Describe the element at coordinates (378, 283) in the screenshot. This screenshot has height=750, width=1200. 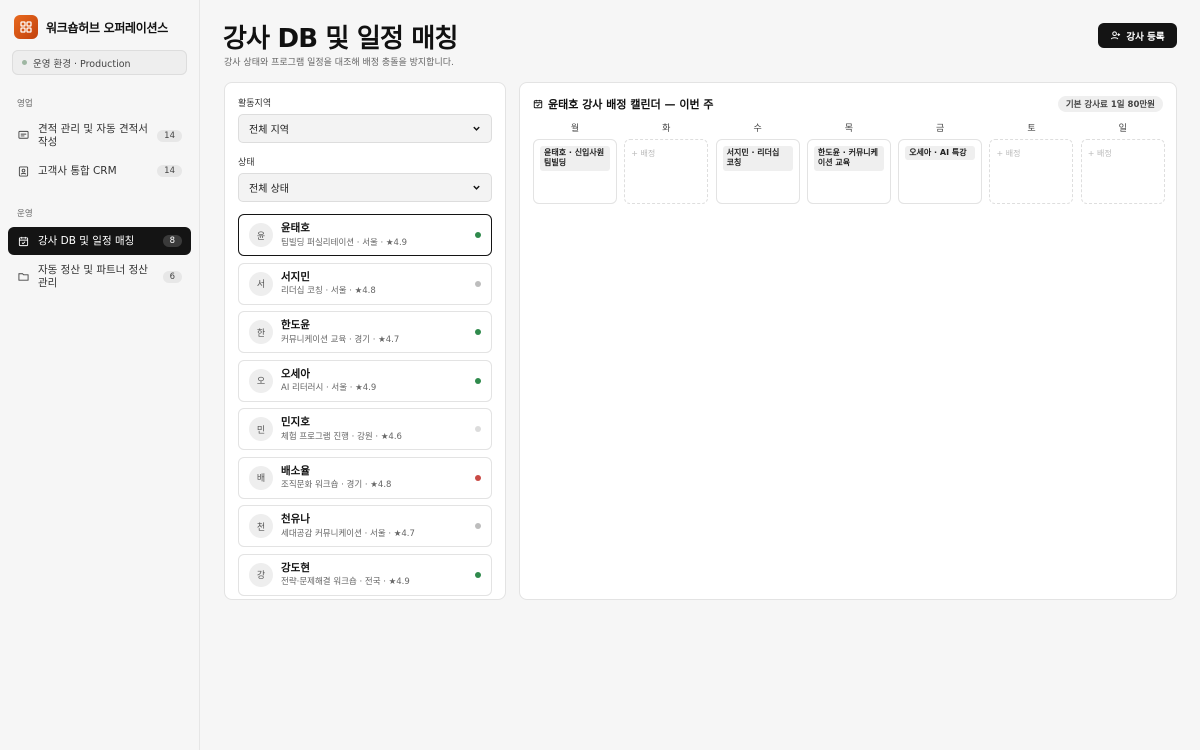
I see `instructor-info: 서지민리더십 코칭 · 서울 · ★4.8` at that location.